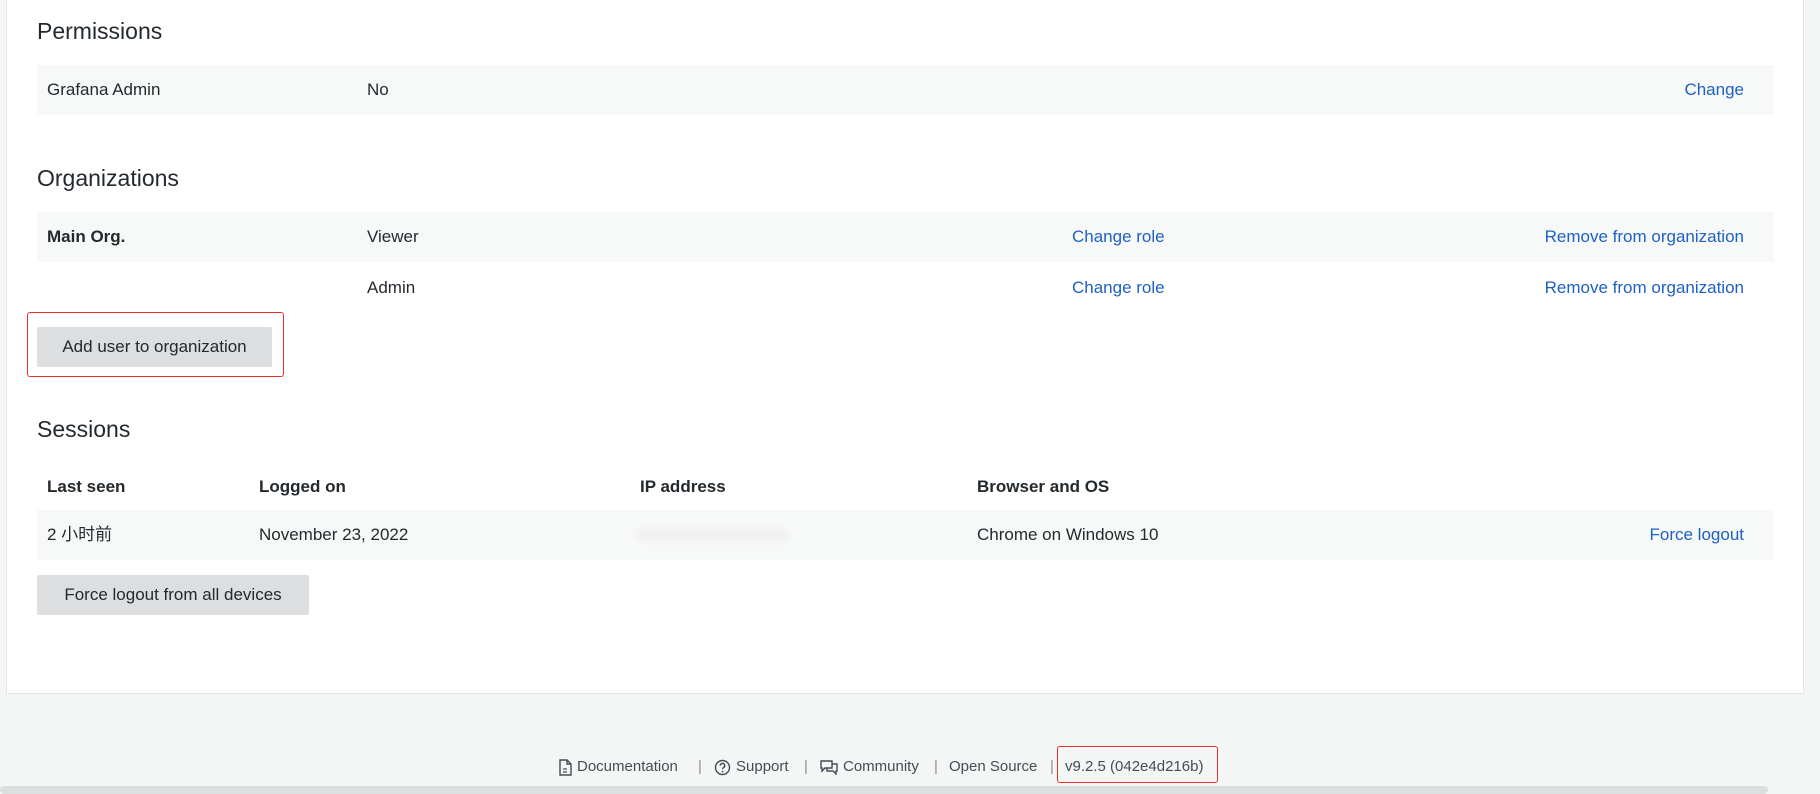 The width and height of the screenshot is (1820, 794). I want to click on footer-support-link: Support, so click(751, 767).